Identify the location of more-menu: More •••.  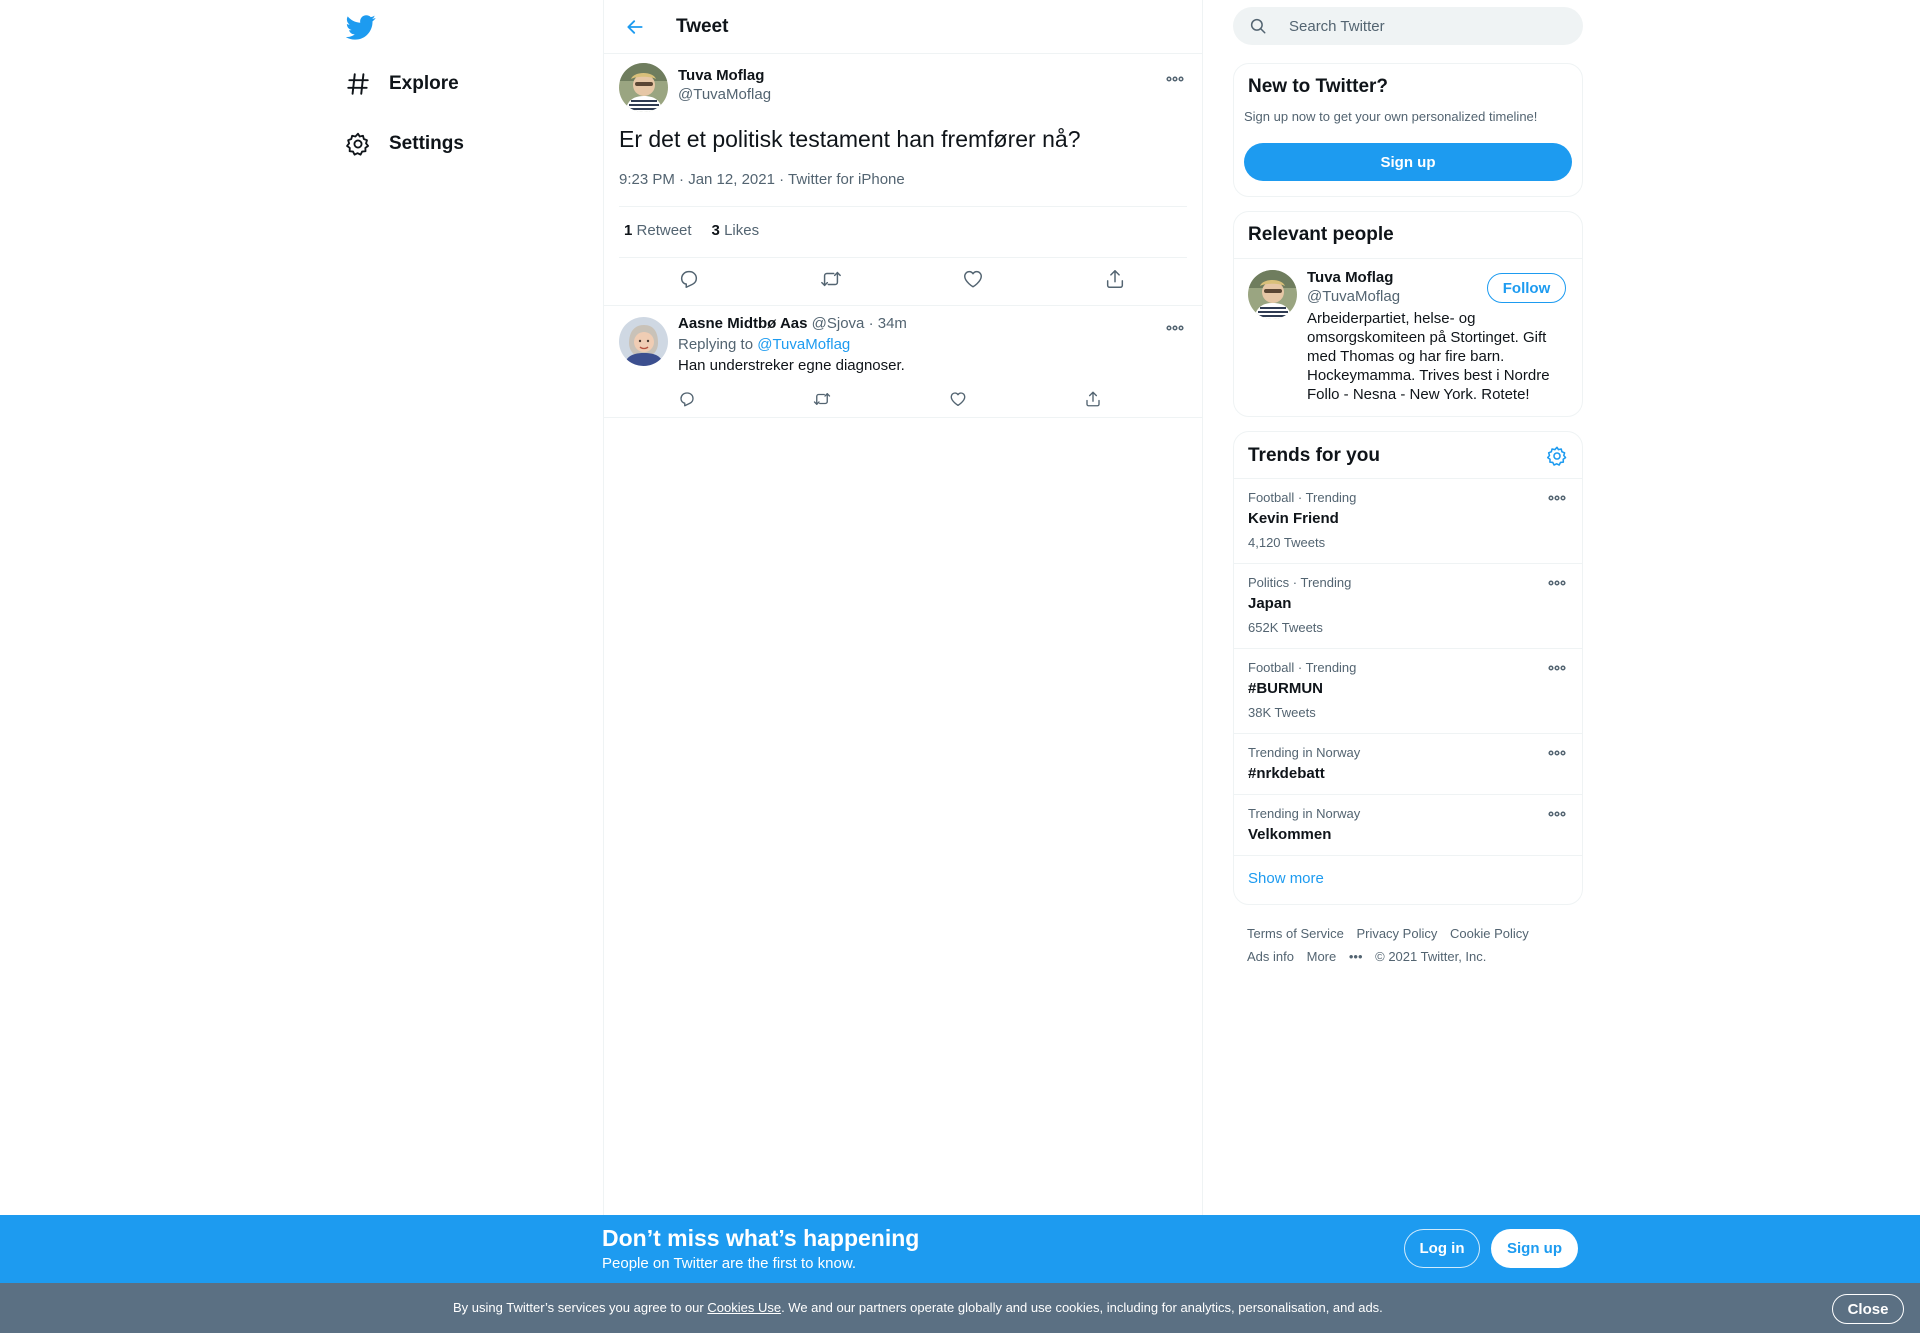
(1335, 956).